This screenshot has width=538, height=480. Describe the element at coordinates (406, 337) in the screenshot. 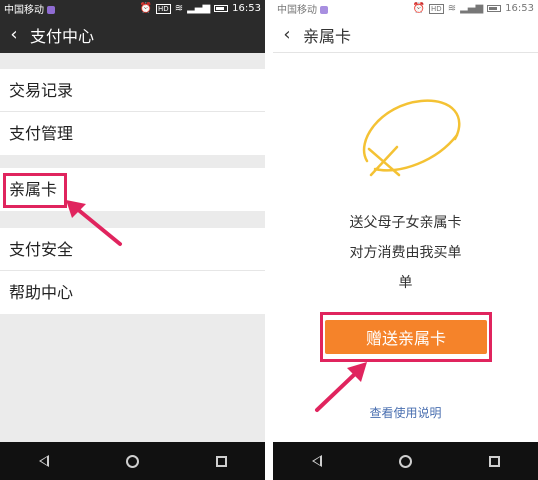

I see `gift-button-highlight` at that location.